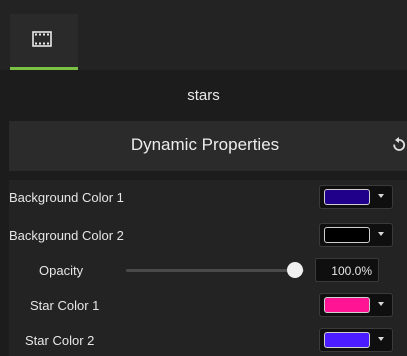 Image resolution: width=407 pixels, height=356 pixels. What do you see at coordinates (61, 270) in the screenshot?
I see `property-label: Opacity` at bounding box center [61, 270].